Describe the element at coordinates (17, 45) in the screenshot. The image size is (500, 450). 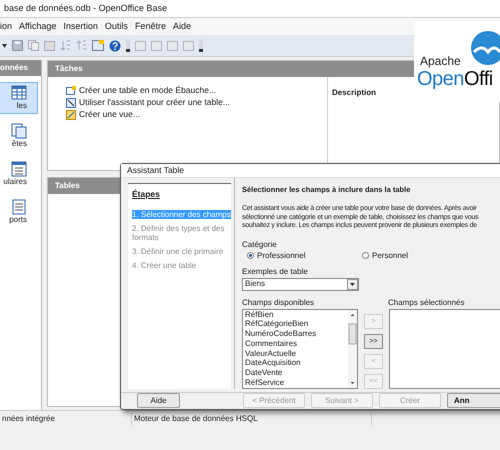
I see `save-icon` at that location.